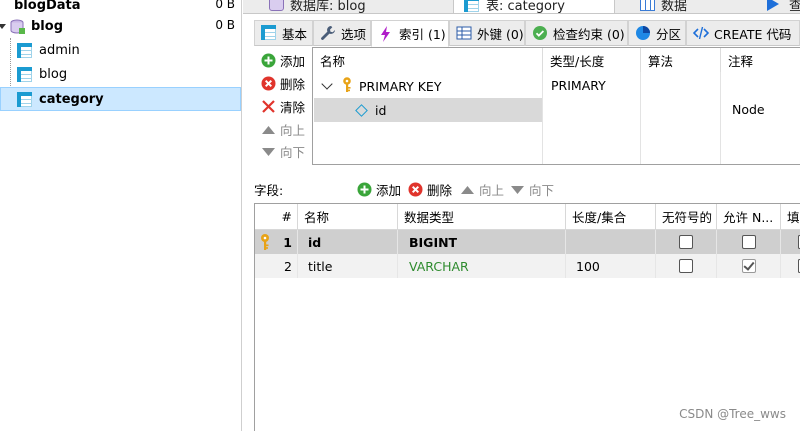 This screenshot has width=800, height=431. What do you see at coordinates (482, 242) in the screenshot?
I see `field-type-cell: BIGINT` at bounding box center [482, 242].